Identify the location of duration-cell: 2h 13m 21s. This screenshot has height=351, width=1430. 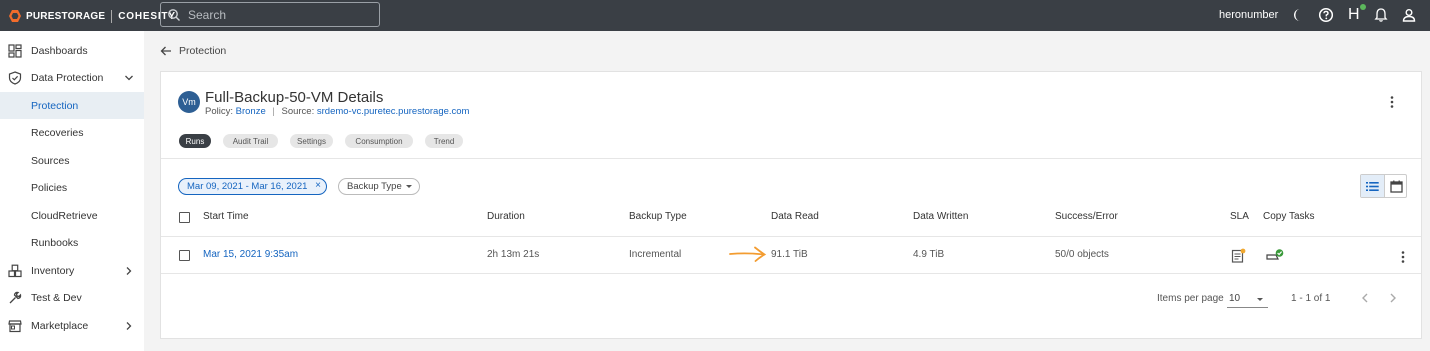
(513, 254).